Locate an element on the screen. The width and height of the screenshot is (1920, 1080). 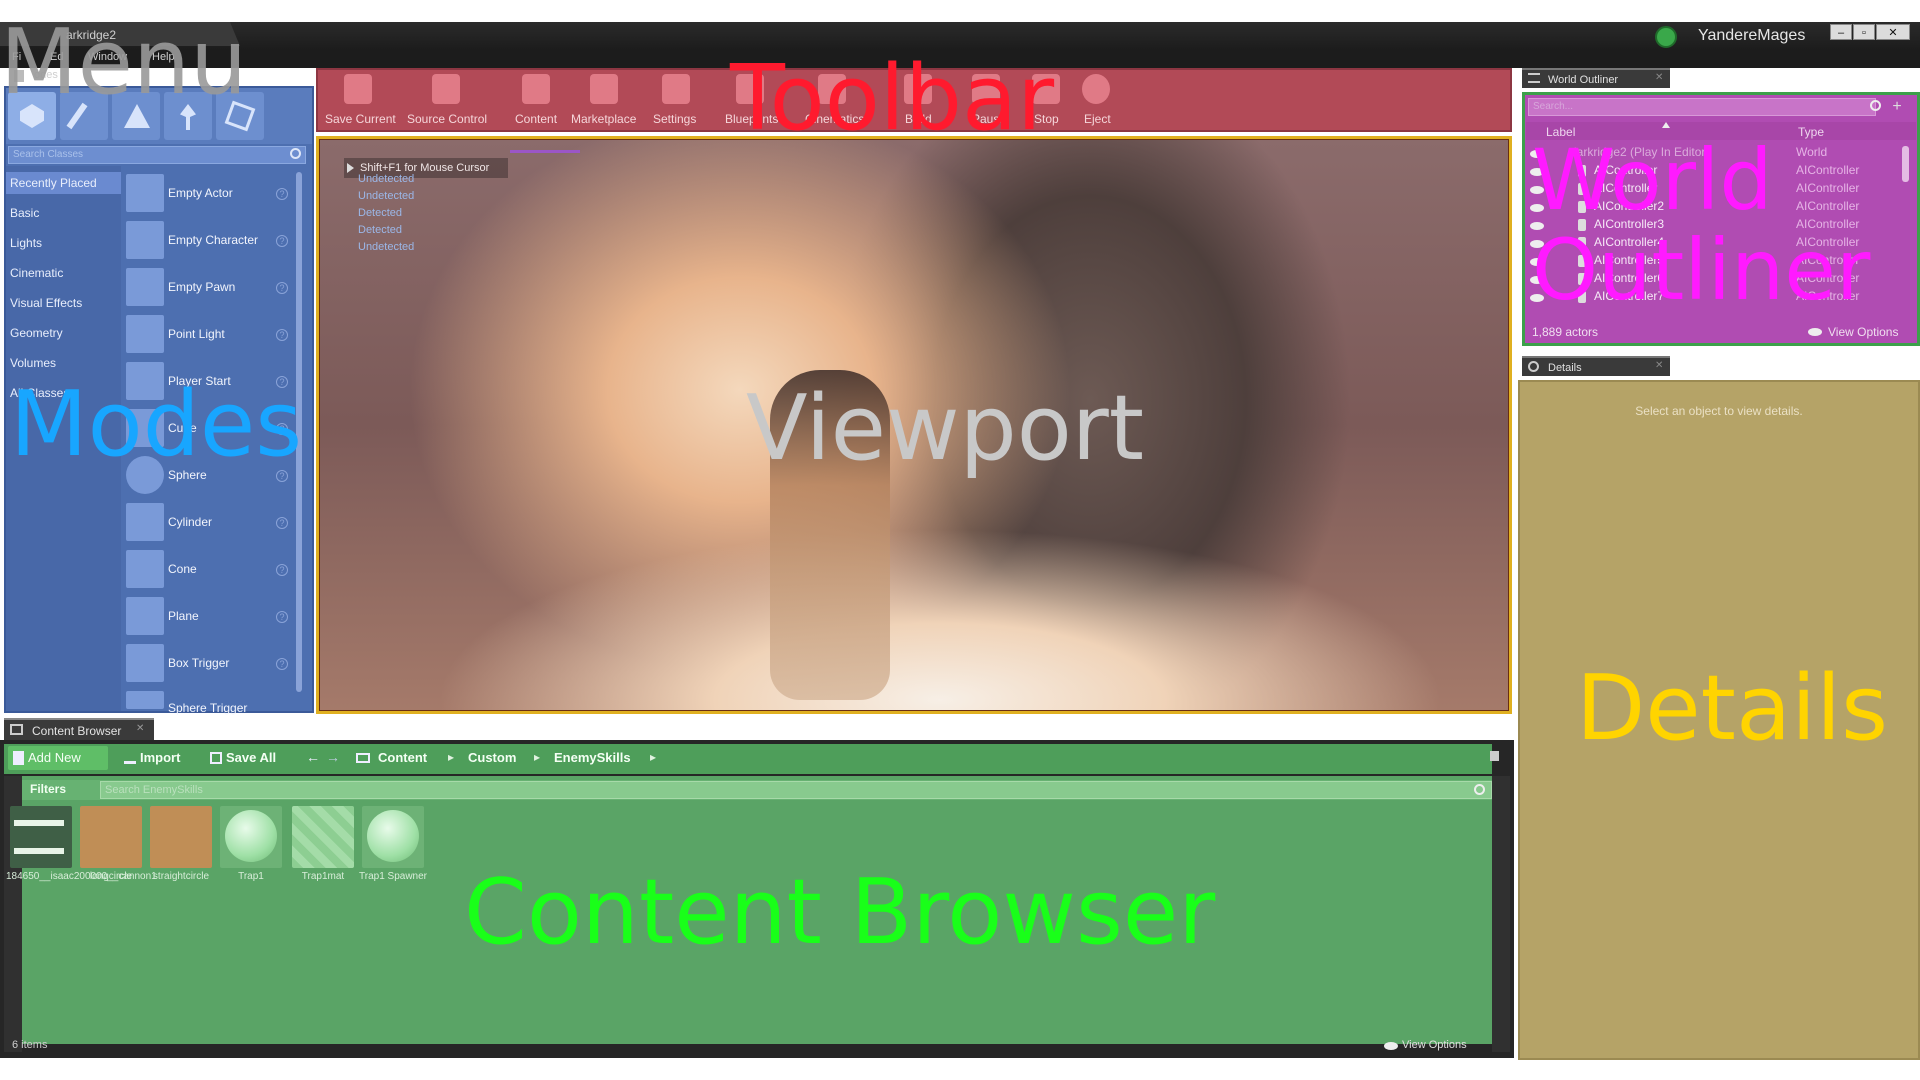
type-column-header: Type is located at coordinates (1811, 132).